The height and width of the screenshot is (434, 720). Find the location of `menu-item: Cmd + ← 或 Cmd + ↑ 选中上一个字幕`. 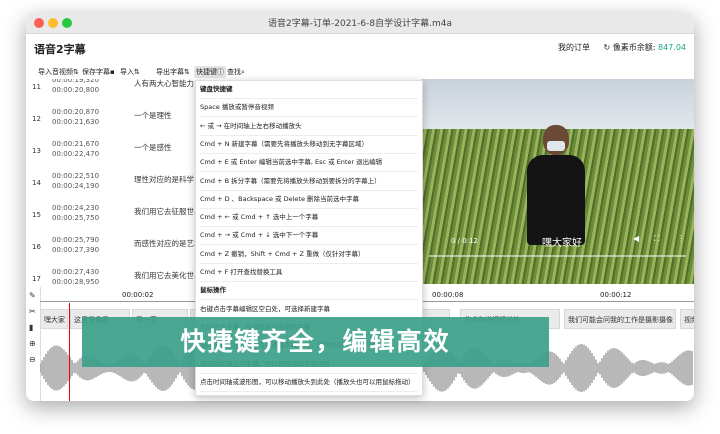

menu-item: Cmd + ← 或 Cmd + ↑ 选中上一个字幕 is located at coordinates (309, 218).